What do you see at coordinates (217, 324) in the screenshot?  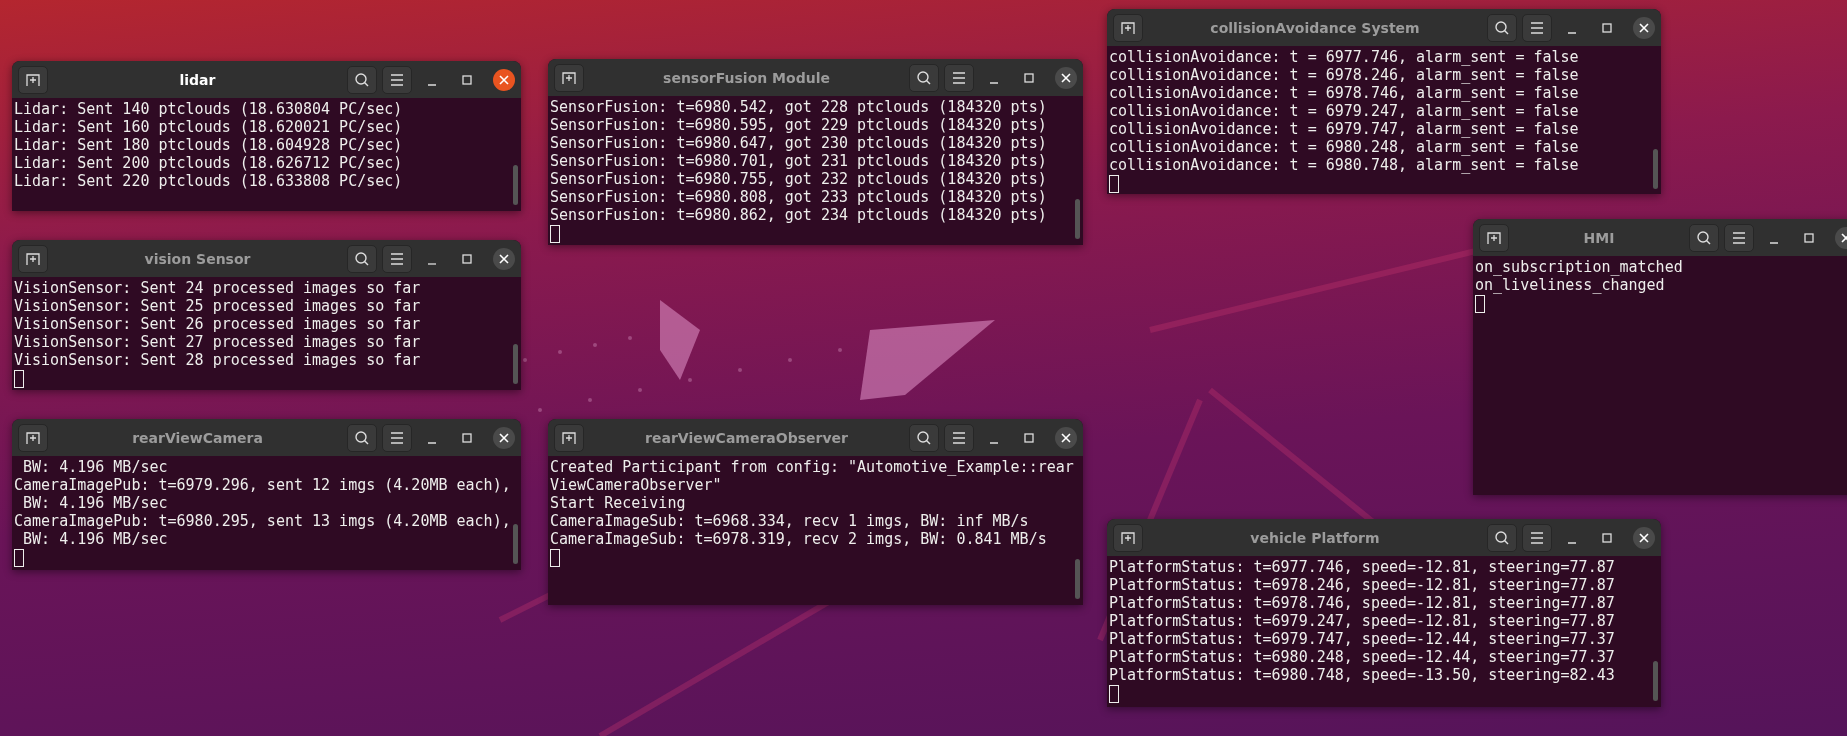 I see `terminal-line: VisionSensor: Sent 26 processed images so far` at bounding box center [217, 324].